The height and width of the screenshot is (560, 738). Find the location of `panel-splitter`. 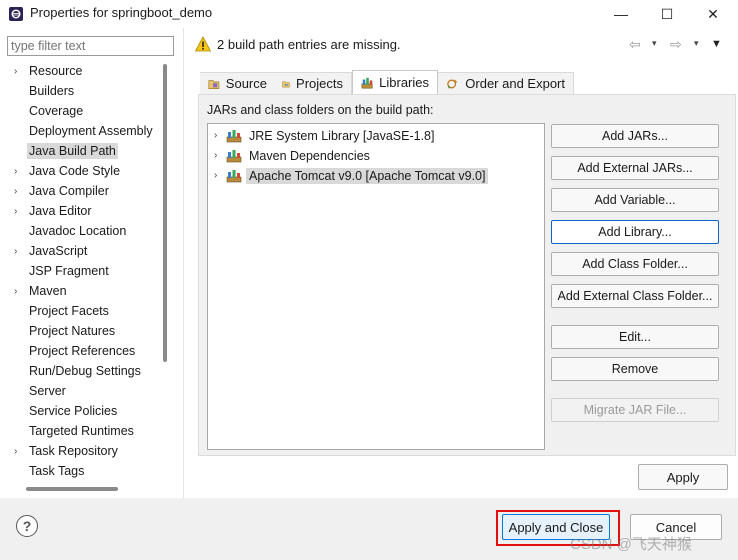

panel-splitter is located at coordinates (183, 263).